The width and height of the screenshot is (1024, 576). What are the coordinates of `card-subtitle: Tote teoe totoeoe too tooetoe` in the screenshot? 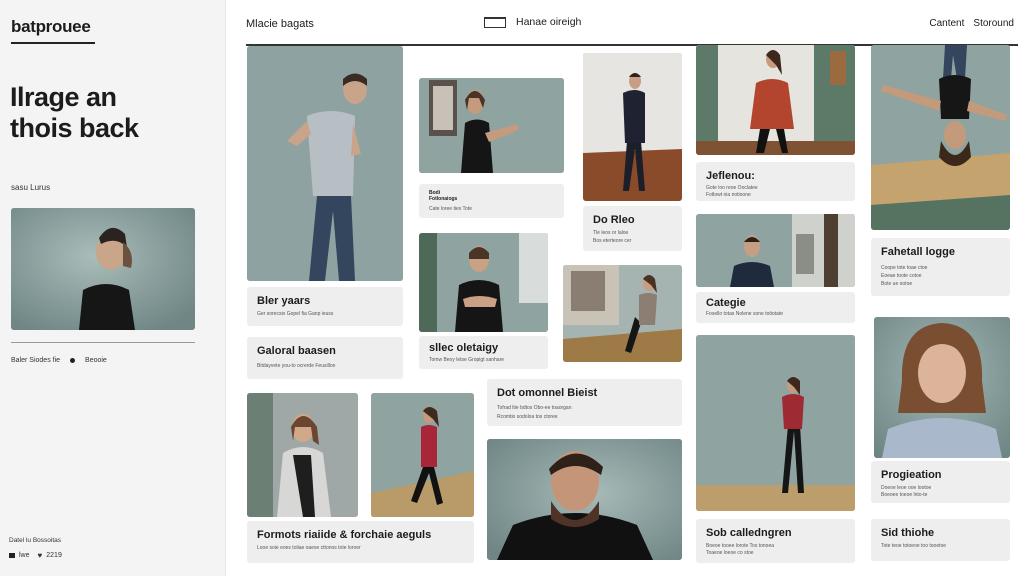 It's located at (914, 546).